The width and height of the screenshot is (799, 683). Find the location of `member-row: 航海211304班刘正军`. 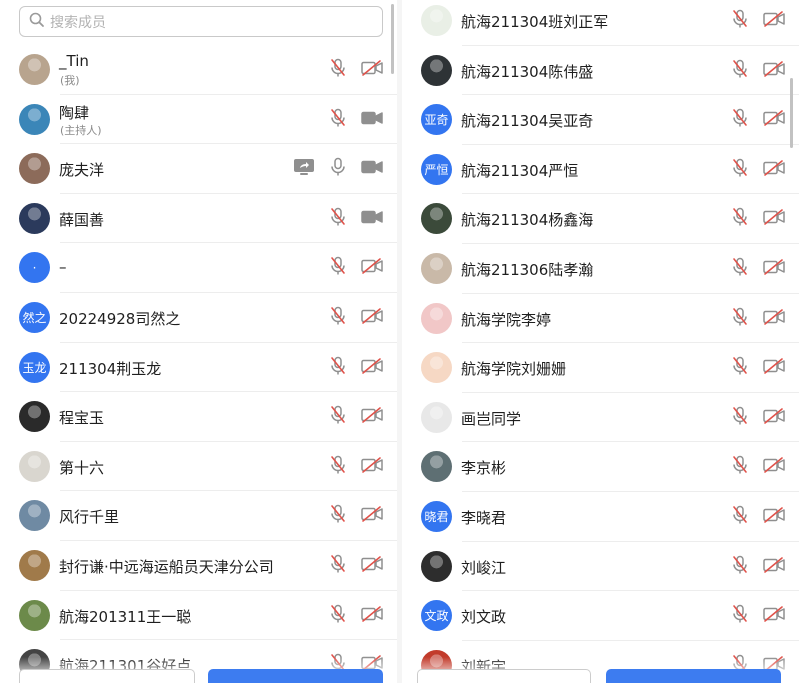

member-row: 航海211304班刘正军 is located at coordinates (600, 23).